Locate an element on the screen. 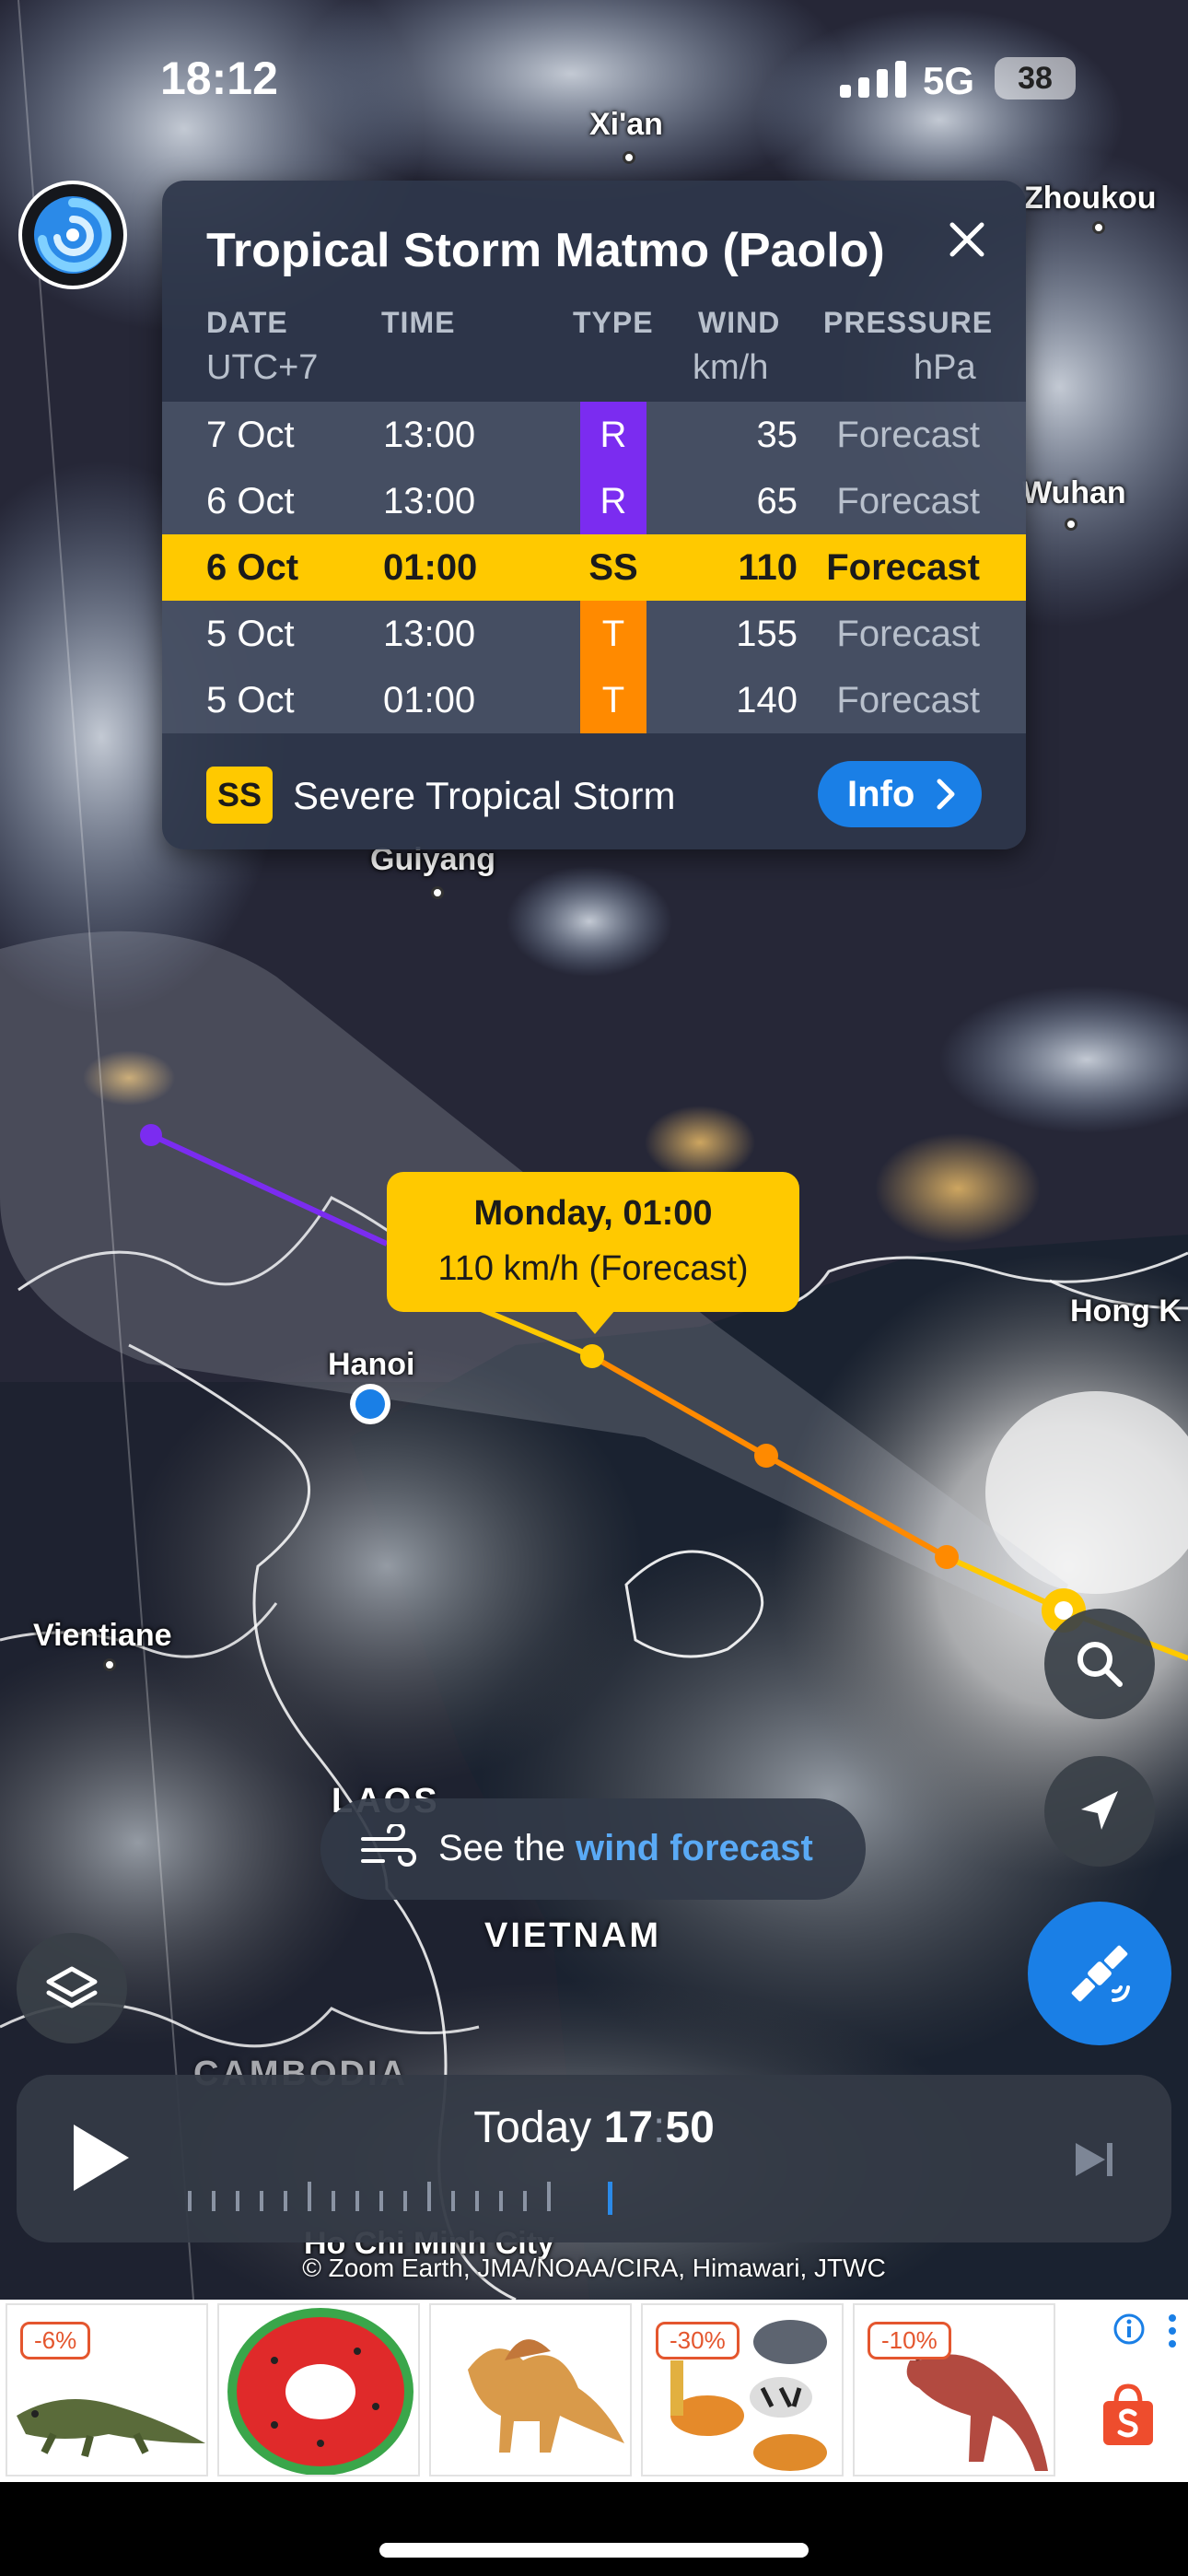 The image size is (1188, 2576). layers-button is located at coordinates (72, 1988).